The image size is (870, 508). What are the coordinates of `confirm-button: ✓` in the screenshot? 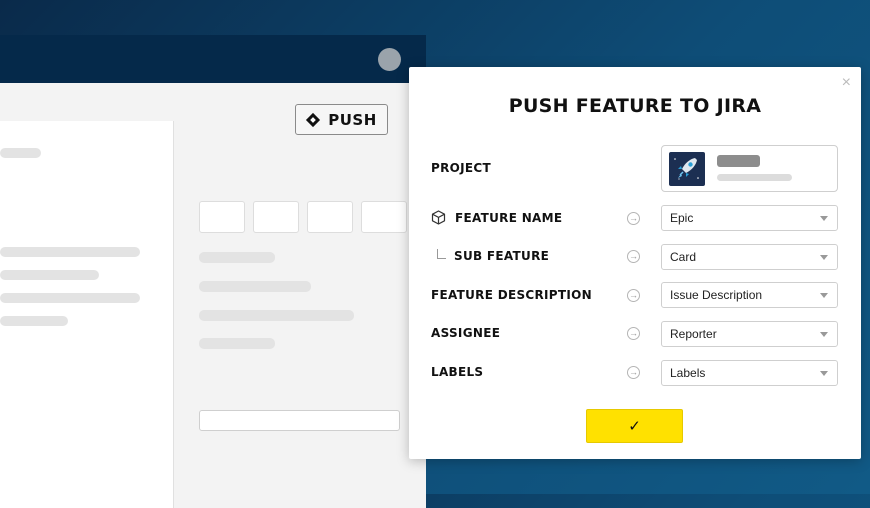 It's located at (634, 426).